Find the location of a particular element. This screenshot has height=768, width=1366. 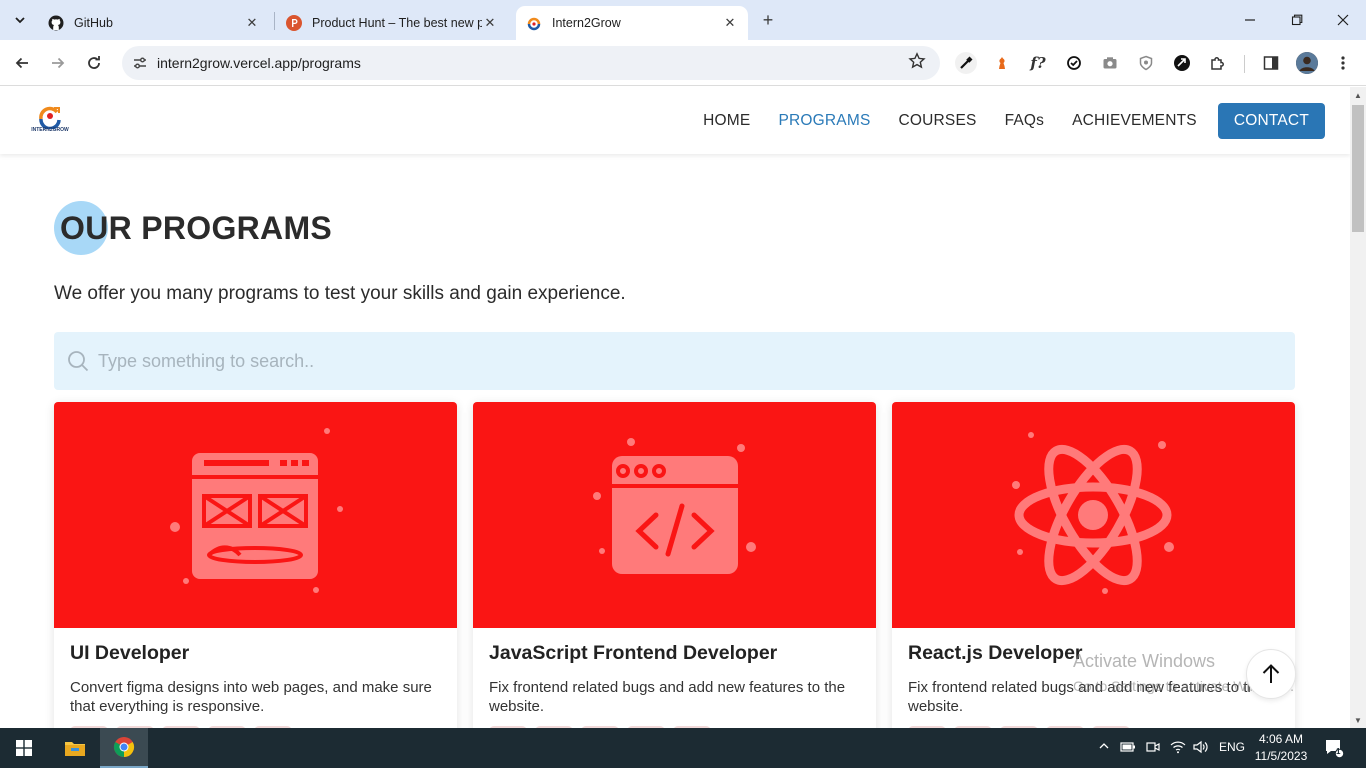

side-panel-icon is located at coordinates (1271, 63).